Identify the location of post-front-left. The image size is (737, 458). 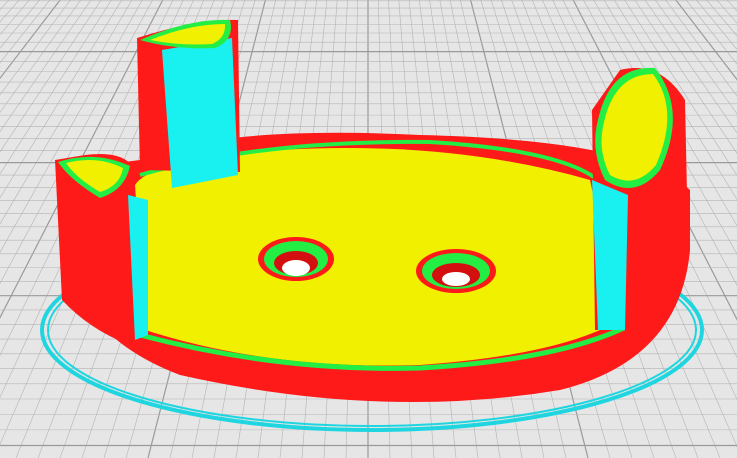
(101, 249).